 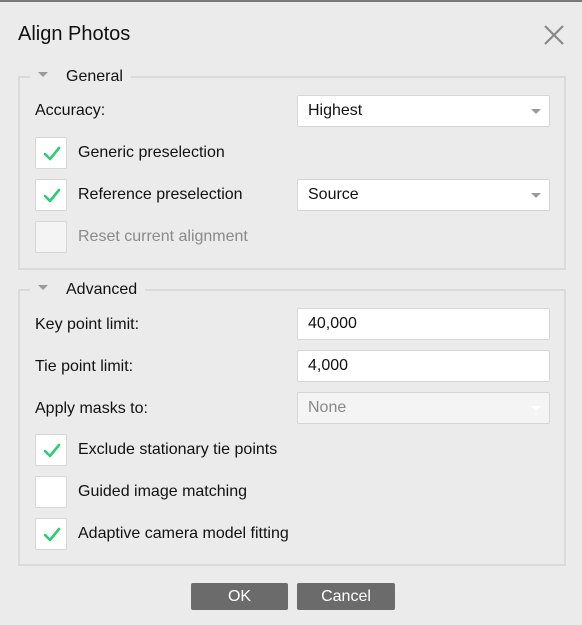 What do you see at coordinates (183, 533) in the screenshot?
I see `adaptive-fitting-label: Adaptive camera model fitting` at bounding box center [183, 533].